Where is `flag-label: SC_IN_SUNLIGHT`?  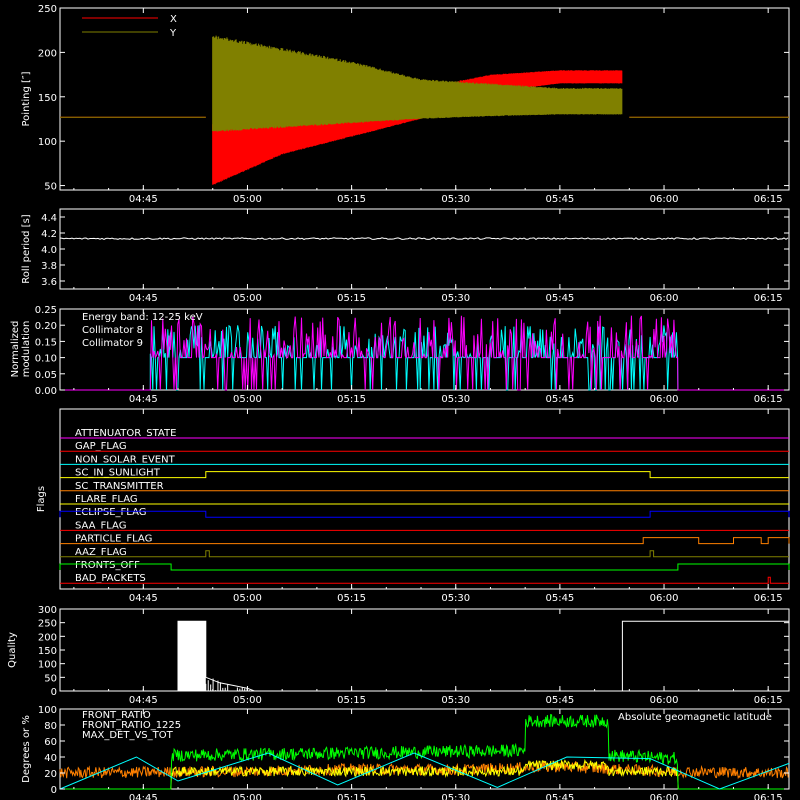 flag-label: SC_IN_SUNLIGHT is located at coordinates (118, 473).